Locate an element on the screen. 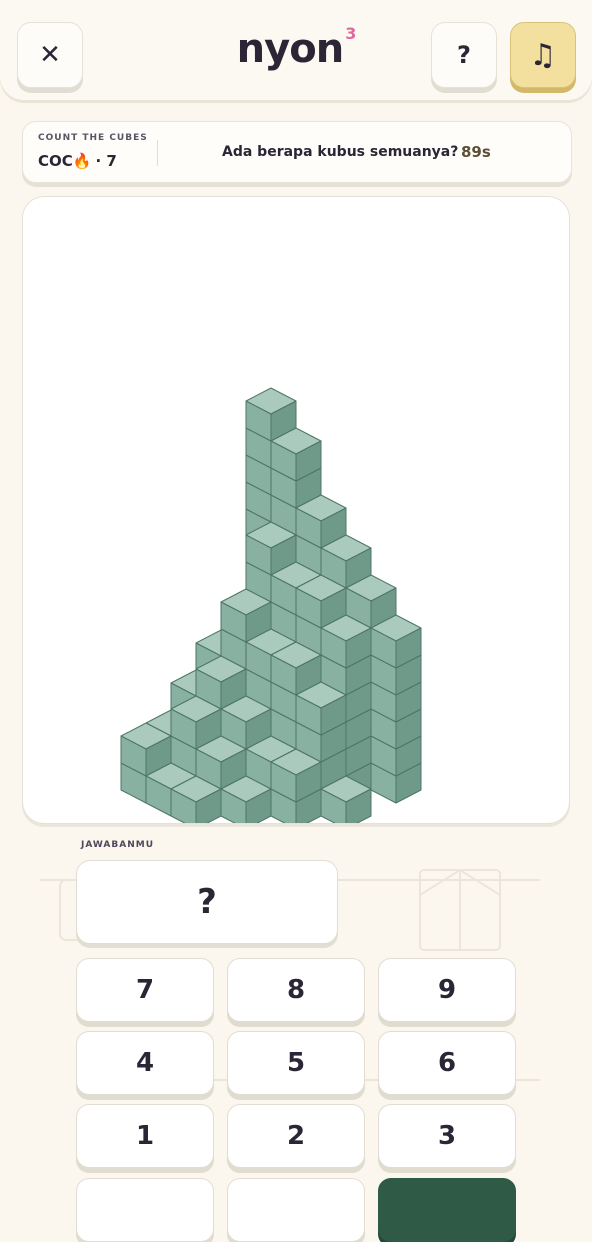 The width and height of the screenshot is (592, 1242). key-8: 8 is located at coordinates (296, 990).